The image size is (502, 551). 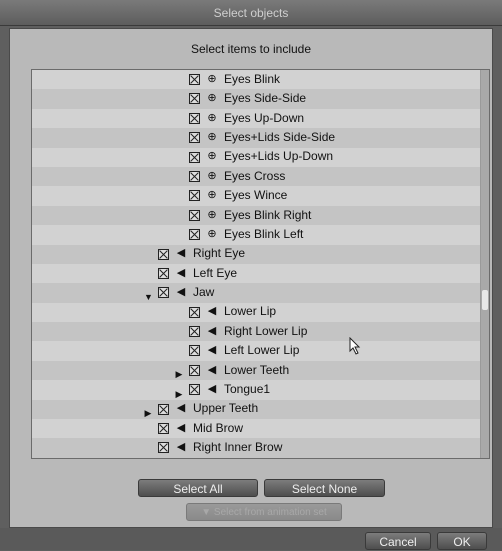 I want to click on list-item: ⊕ Eyes Wince, so click(x=257, y=196).